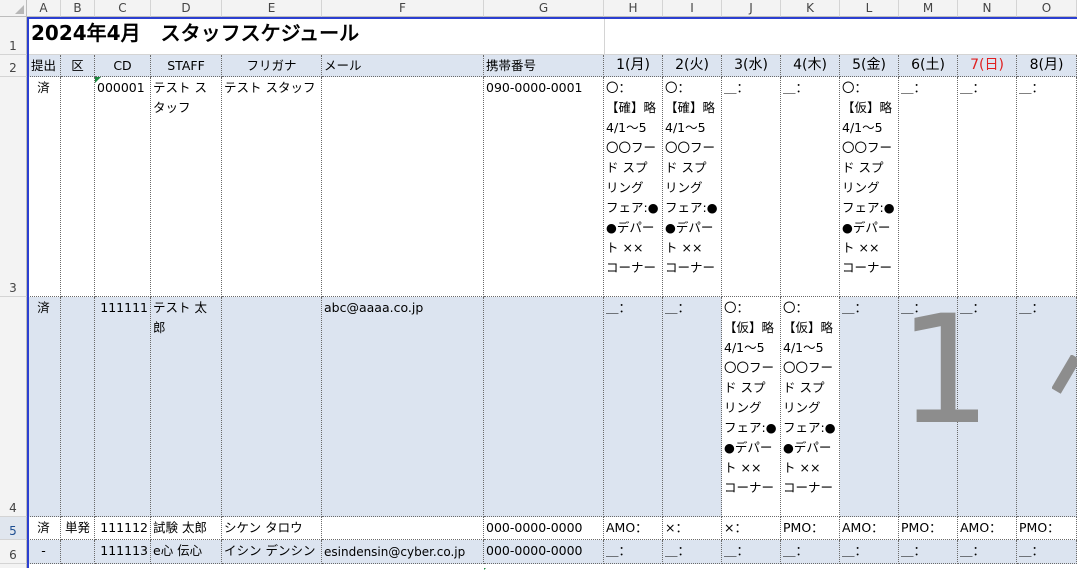 The height and width of the screenshot is (570, 1077). I want to click on cell-staff: テスト 太郎, so click(186, 407).